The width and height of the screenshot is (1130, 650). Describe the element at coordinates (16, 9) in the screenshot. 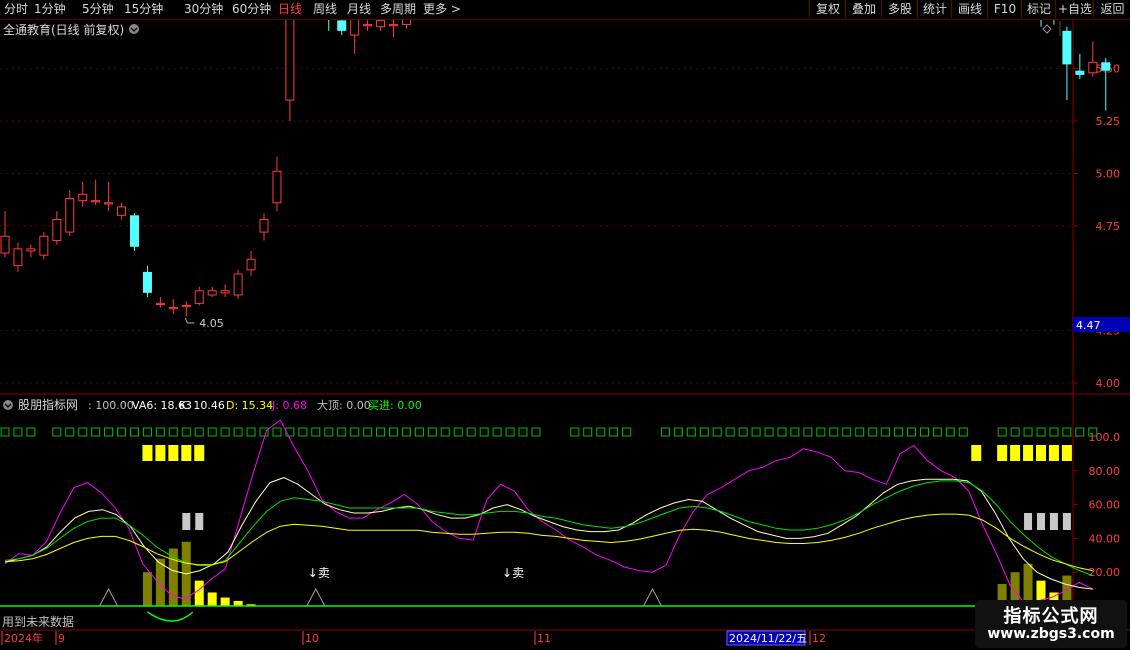

I see `period-tab-0: 分时` at that location.